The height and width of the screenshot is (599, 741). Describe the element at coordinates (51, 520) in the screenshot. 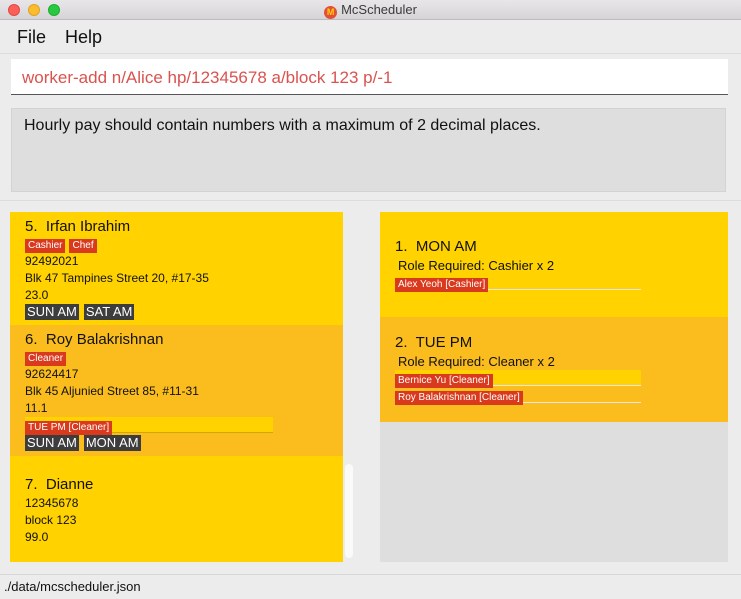

I see `worker-address: block 123` at that location.